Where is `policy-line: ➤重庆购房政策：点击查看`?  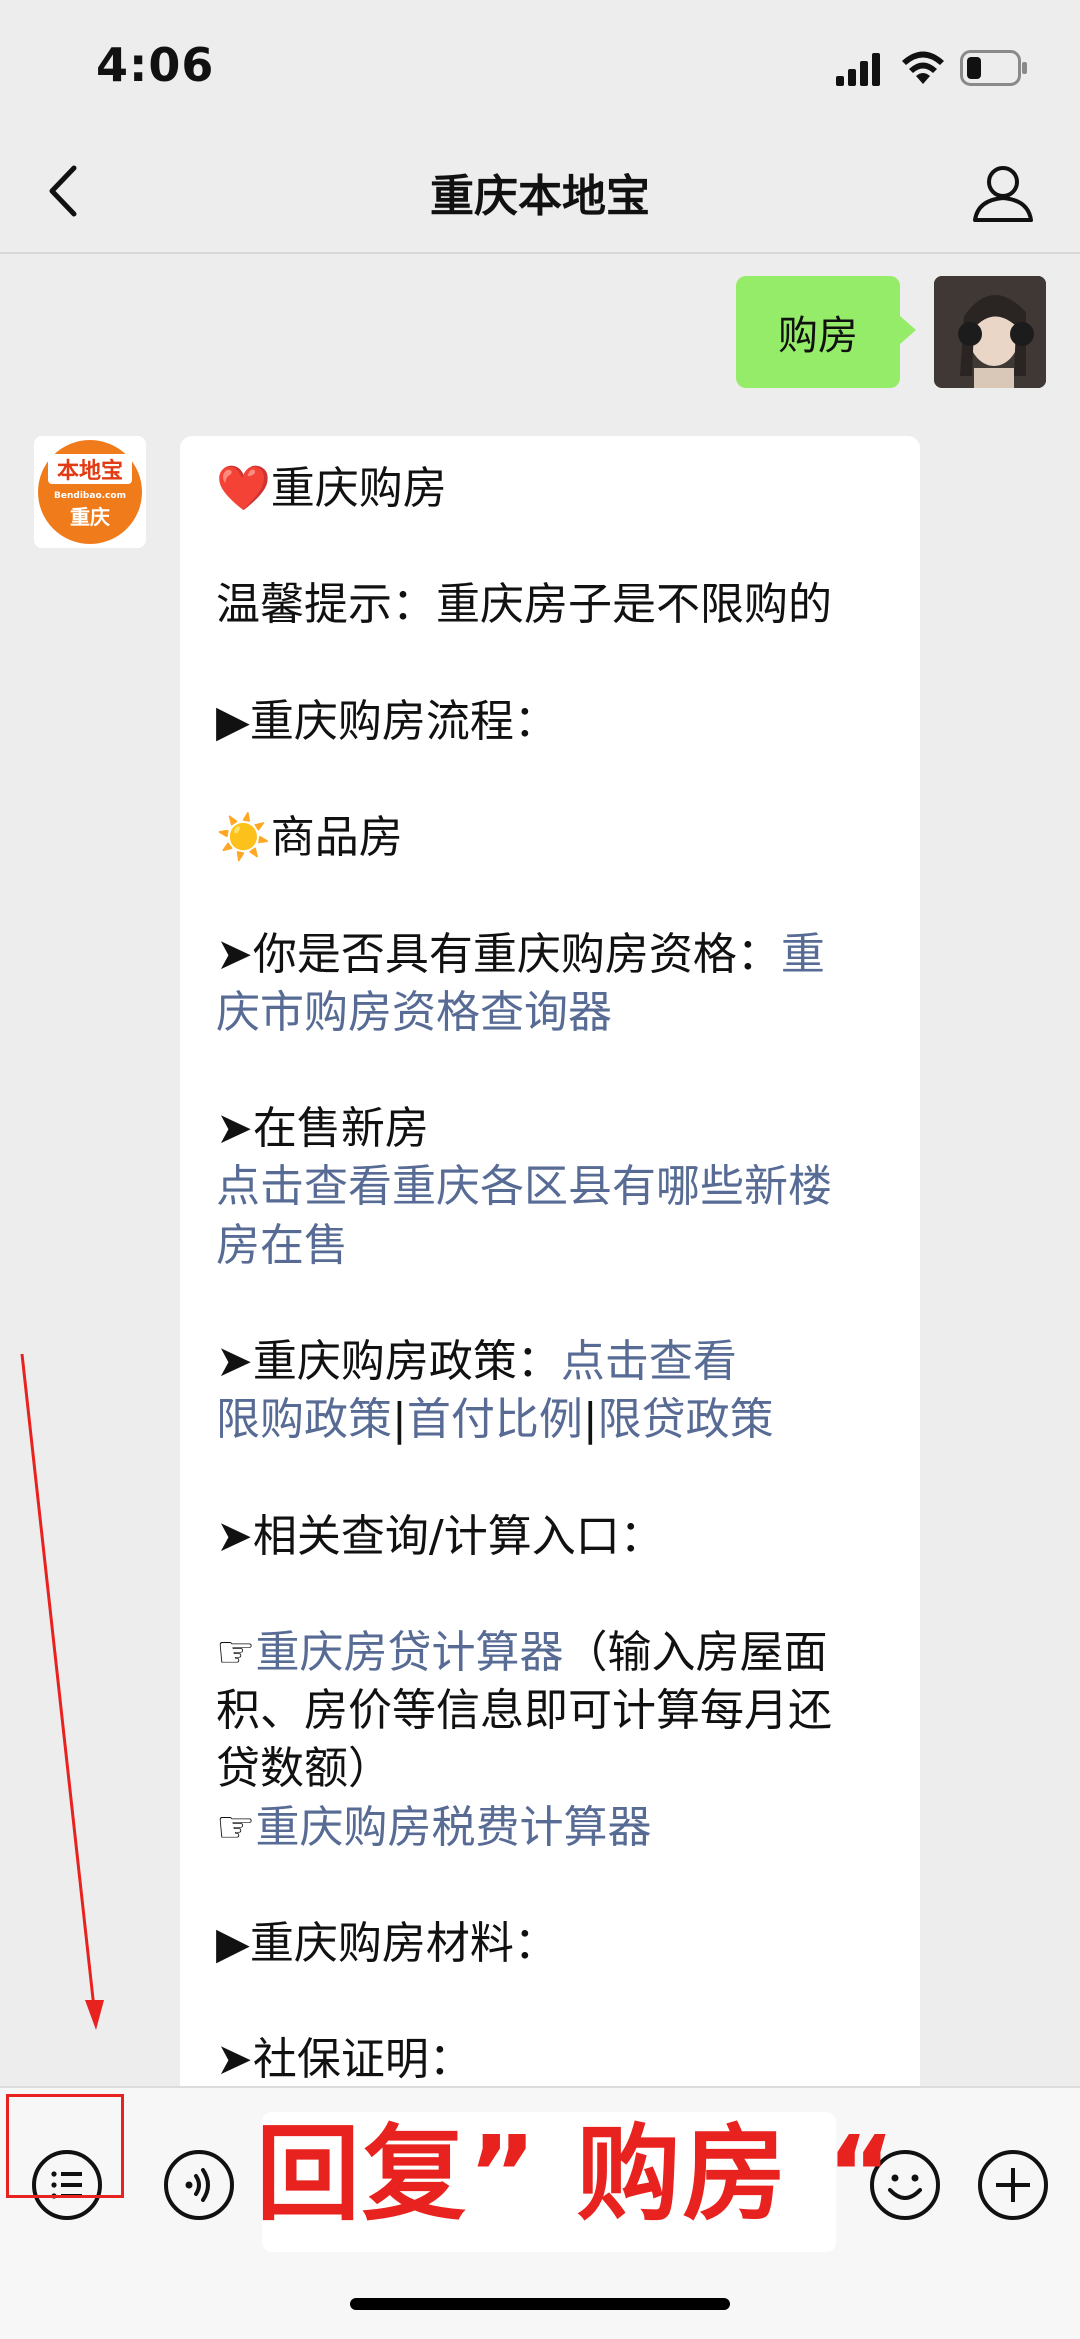
policy-line: ➤重庆购房政策：点击查看 is located at coordinates (476, 1361).